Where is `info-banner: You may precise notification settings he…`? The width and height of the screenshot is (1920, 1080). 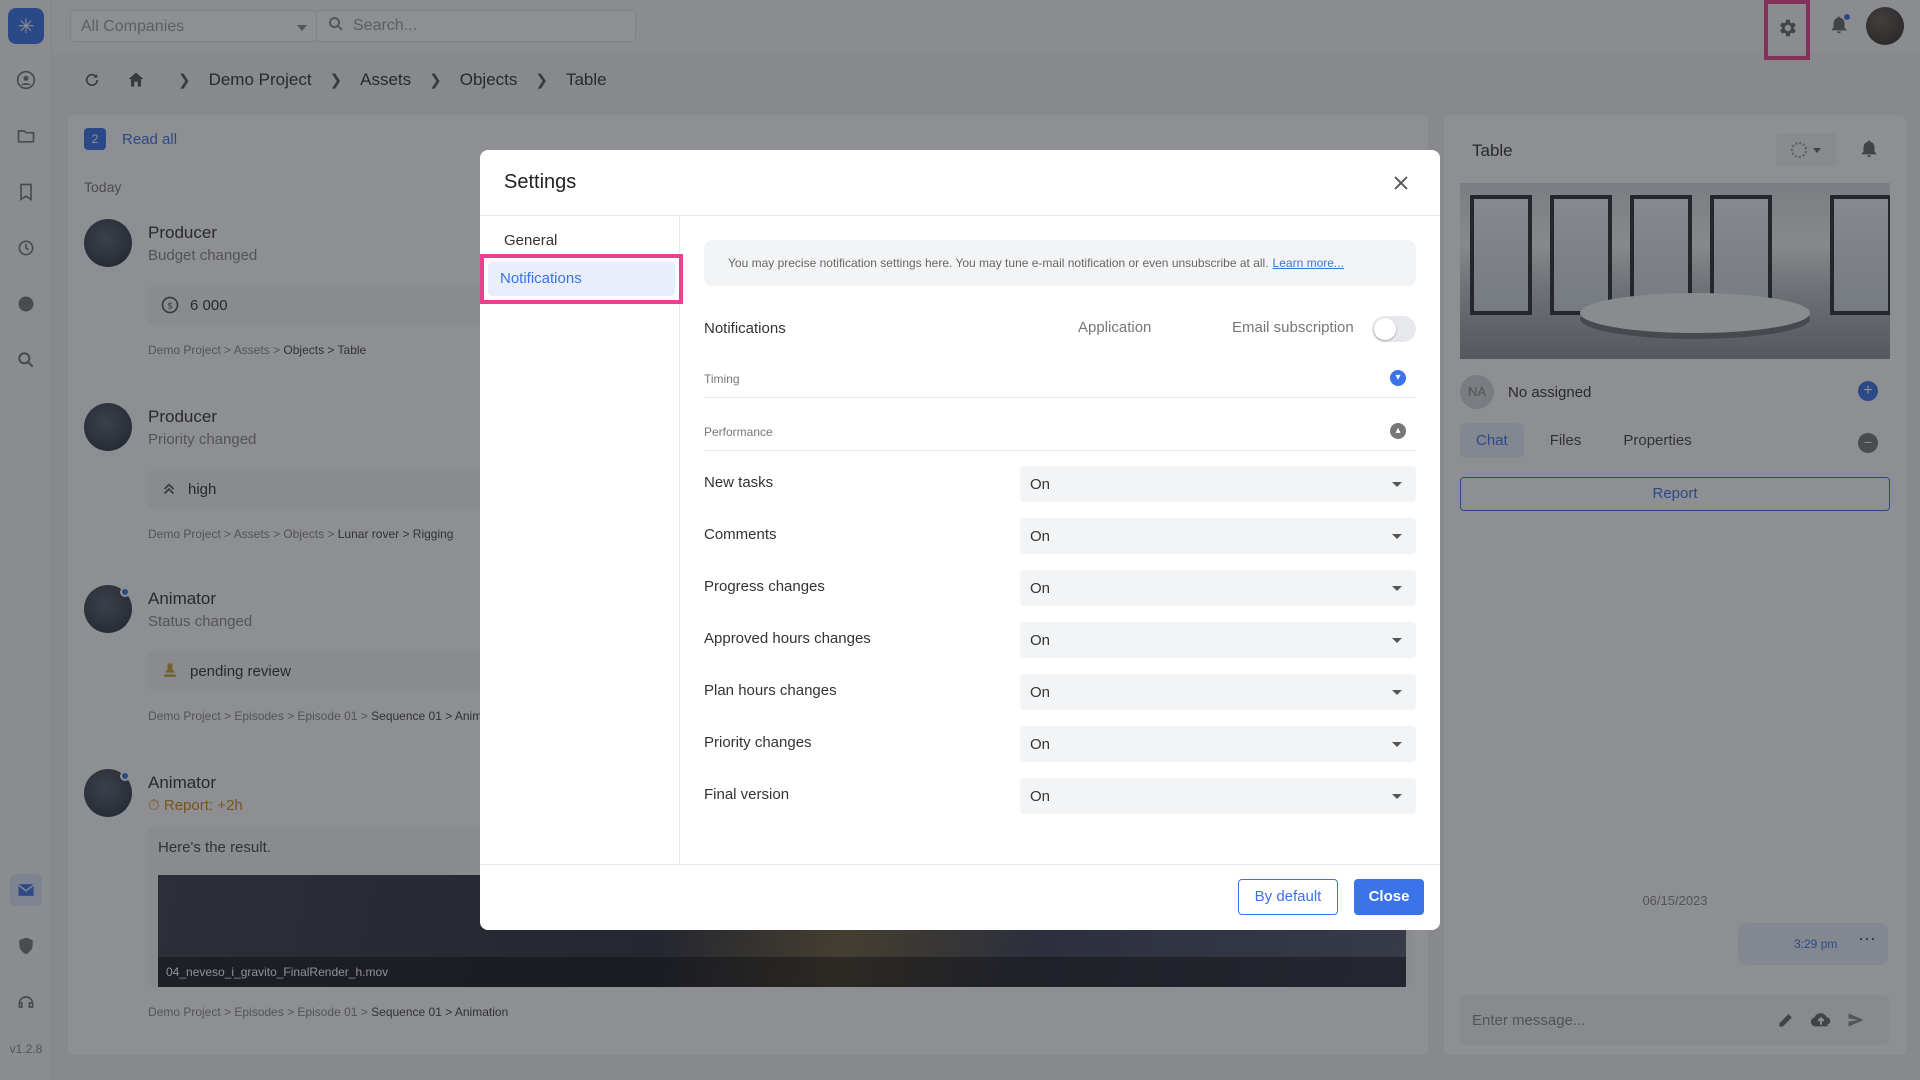
info-banner: You may precise notification settings he… is located at coordinates (1060, 263).